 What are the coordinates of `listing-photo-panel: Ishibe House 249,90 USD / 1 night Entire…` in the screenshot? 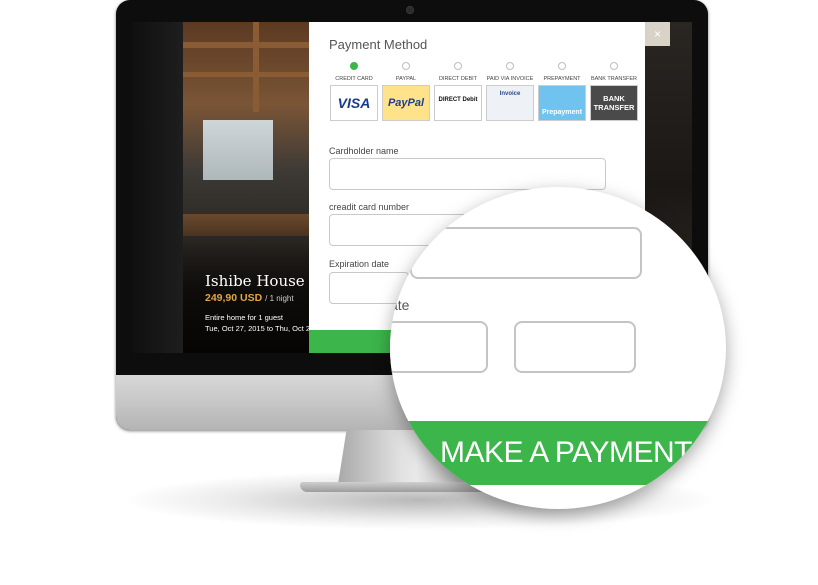 It's located at (246, 187).